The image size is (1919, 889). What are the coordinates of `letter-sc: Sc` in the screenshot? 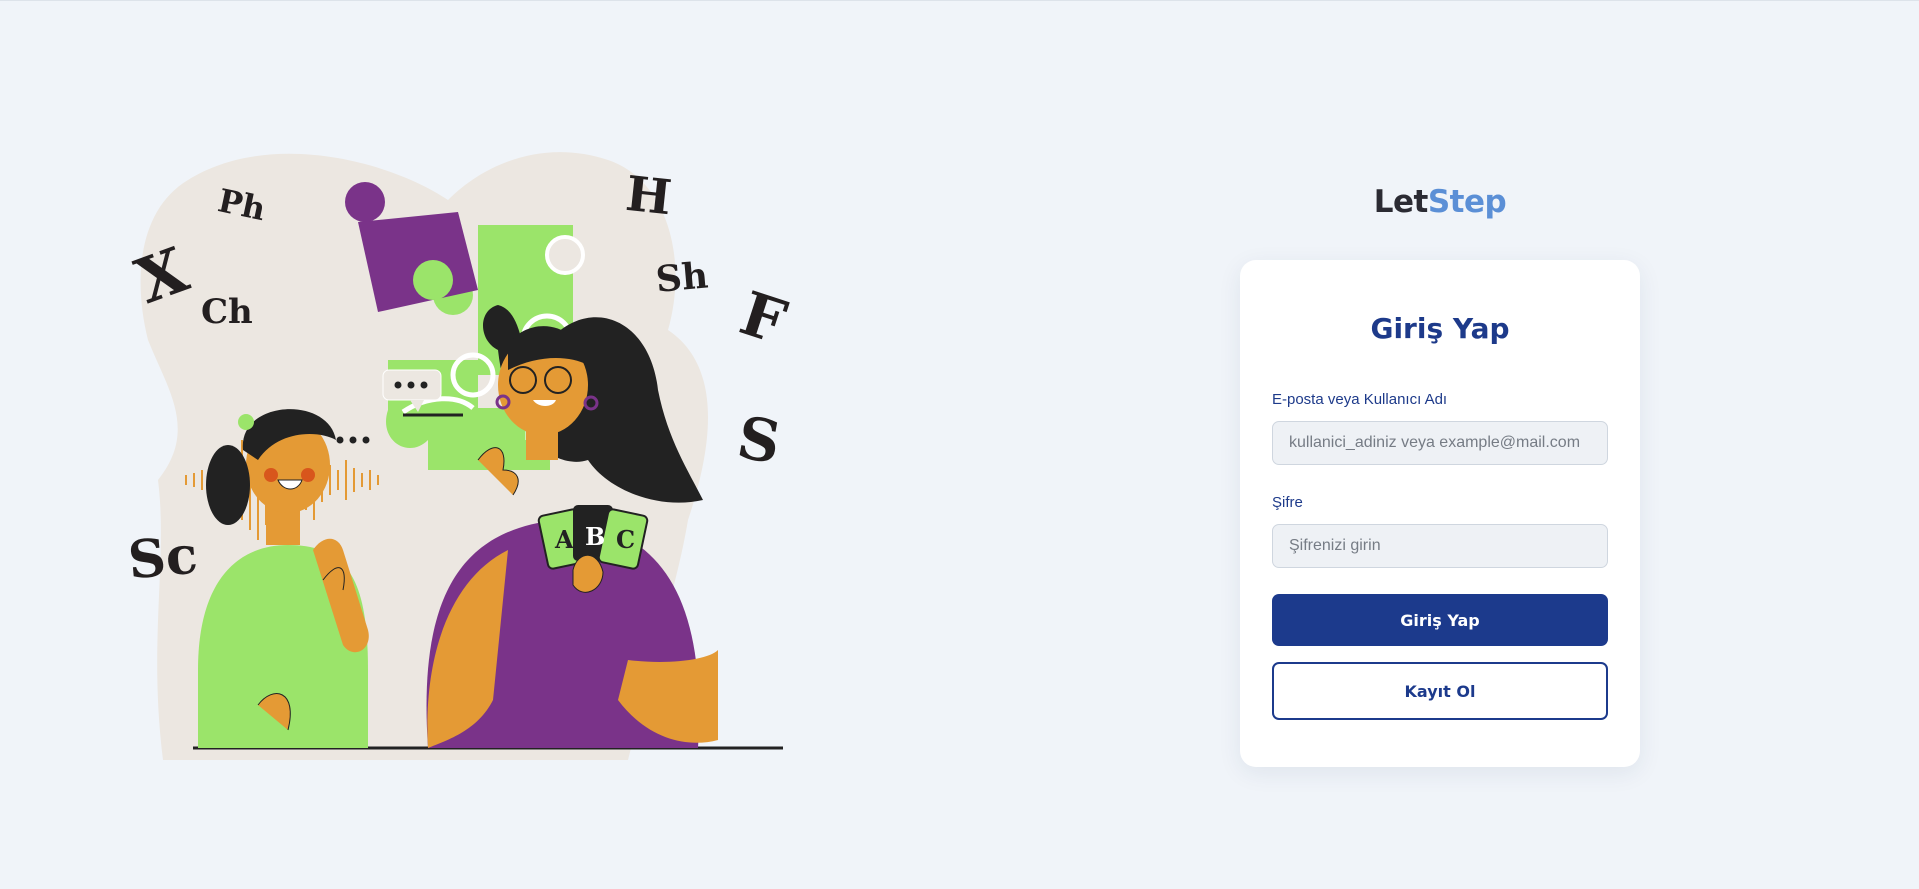 It's located at (164, 558).